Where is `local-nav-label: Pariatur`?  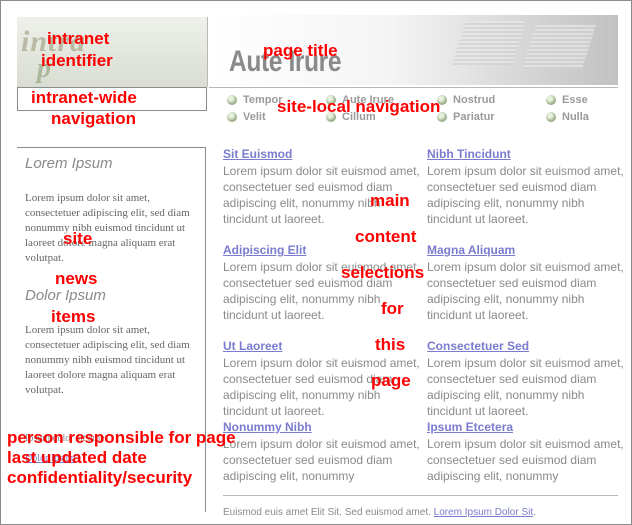
local-nav-label: Pariatur is located at coordinates (474, 117).